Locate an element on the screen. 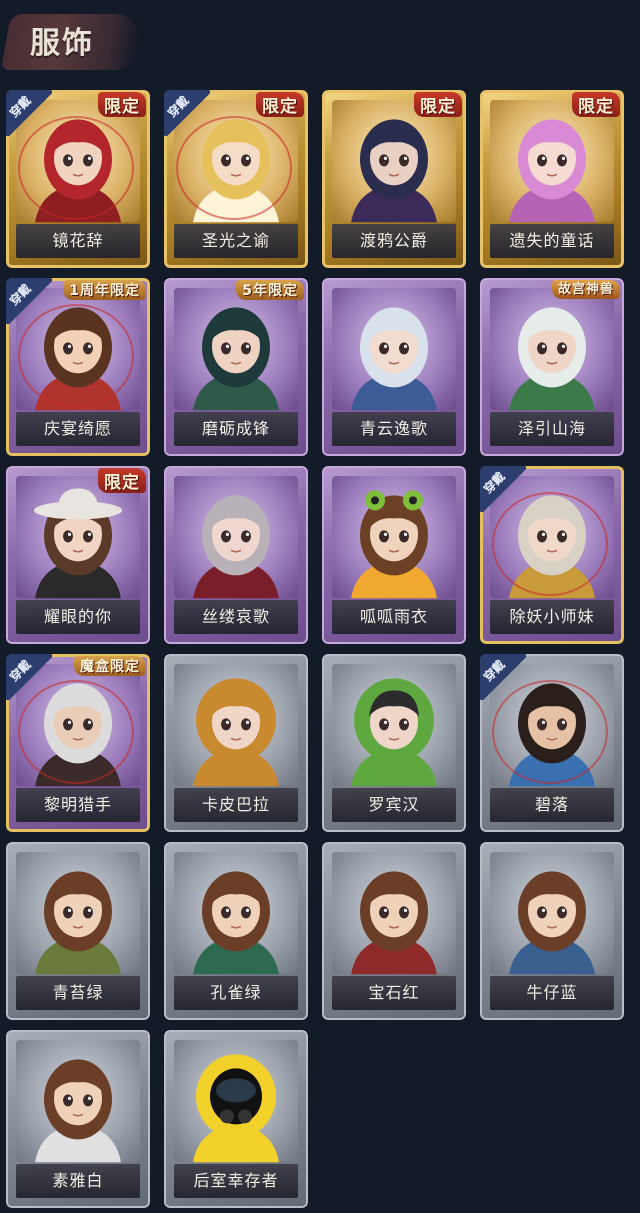  costume-card: 牛仔蓝 is located at coordinates (552, 931).